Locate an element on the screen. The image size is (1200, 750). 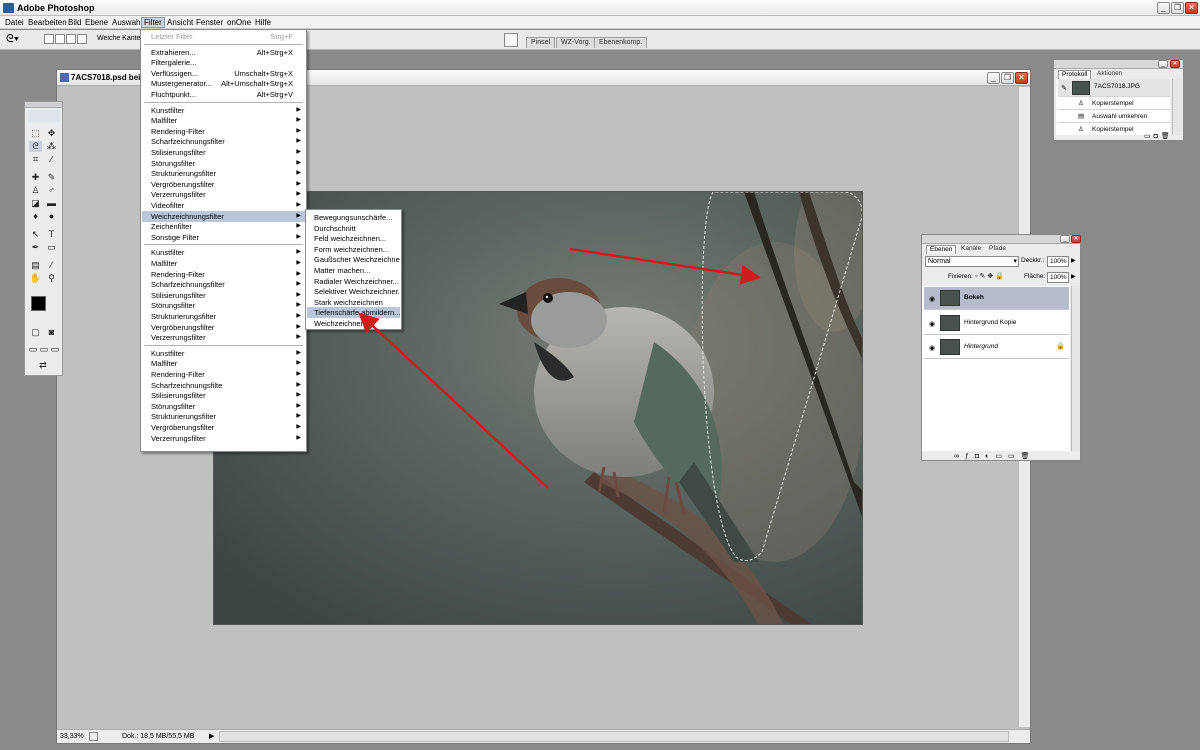
lock-icons: ▫✎✥🔒 is located at coordinates (990, 276).